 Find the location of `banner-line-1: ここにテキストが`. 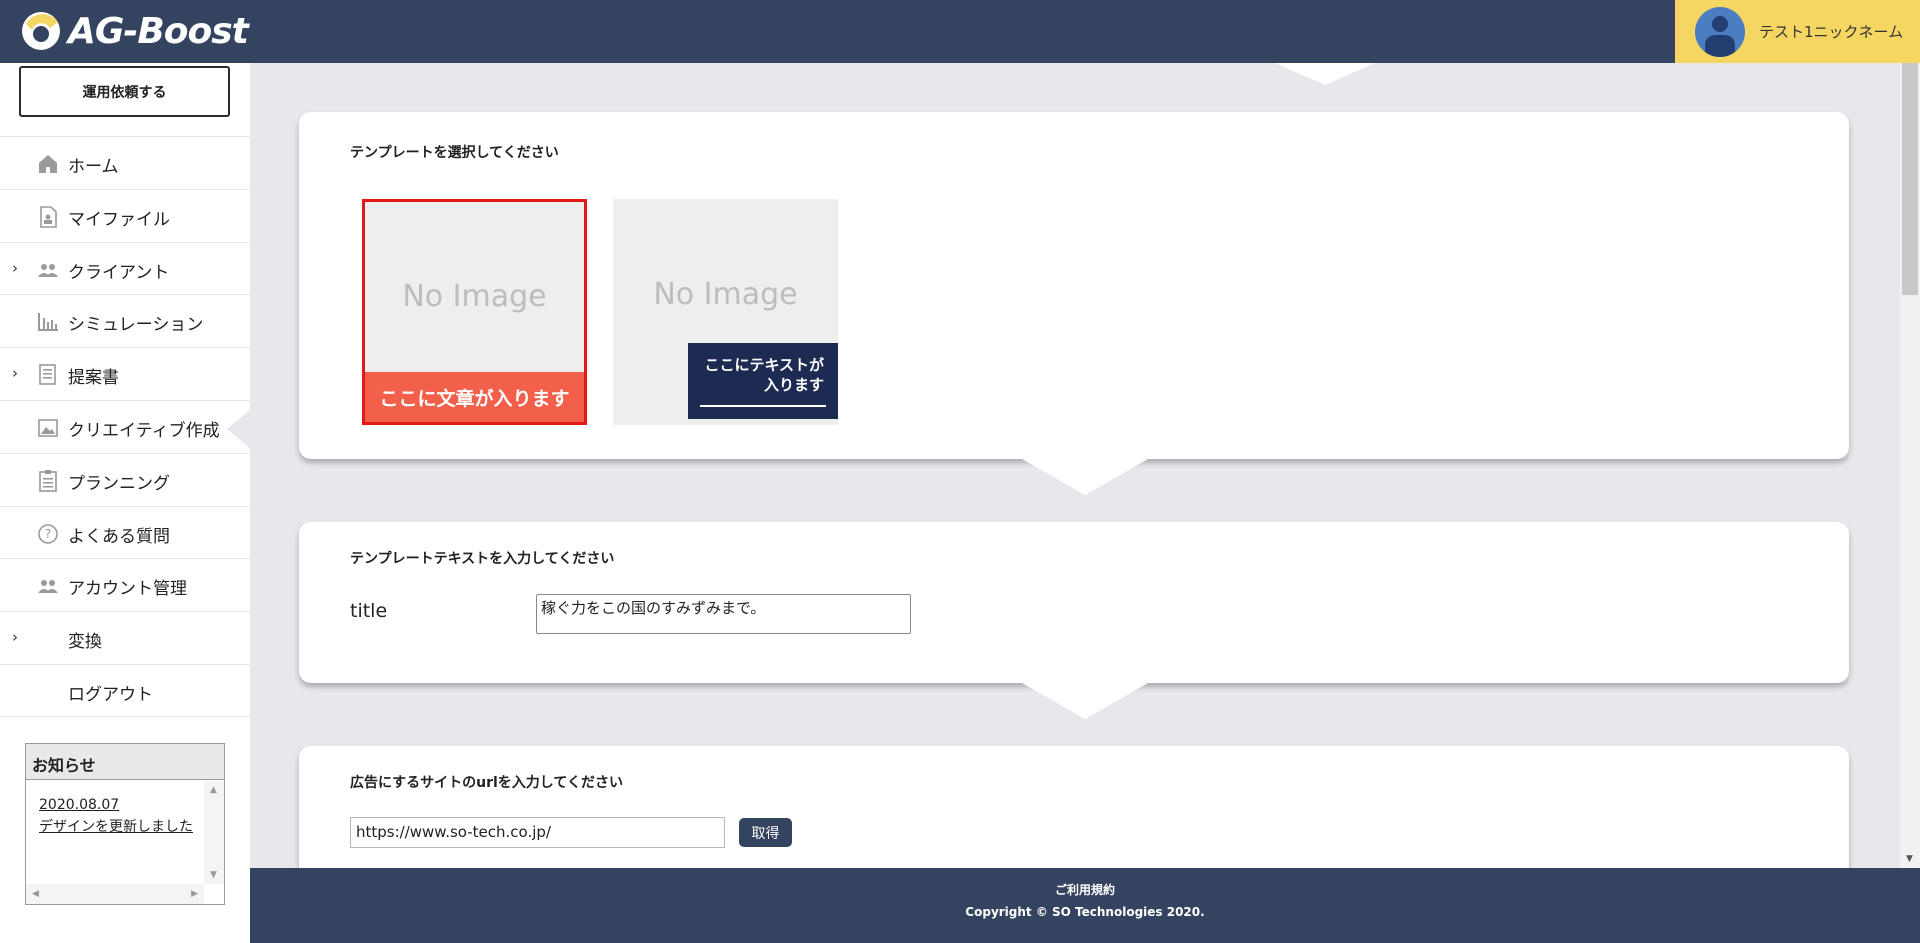

banner-line-1: ここにテキストが is located at coordinates (764, 365).